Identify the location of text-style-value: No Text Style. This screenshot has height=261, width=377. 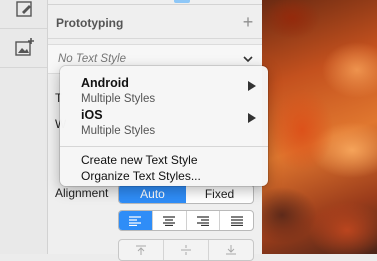
(92, 59).